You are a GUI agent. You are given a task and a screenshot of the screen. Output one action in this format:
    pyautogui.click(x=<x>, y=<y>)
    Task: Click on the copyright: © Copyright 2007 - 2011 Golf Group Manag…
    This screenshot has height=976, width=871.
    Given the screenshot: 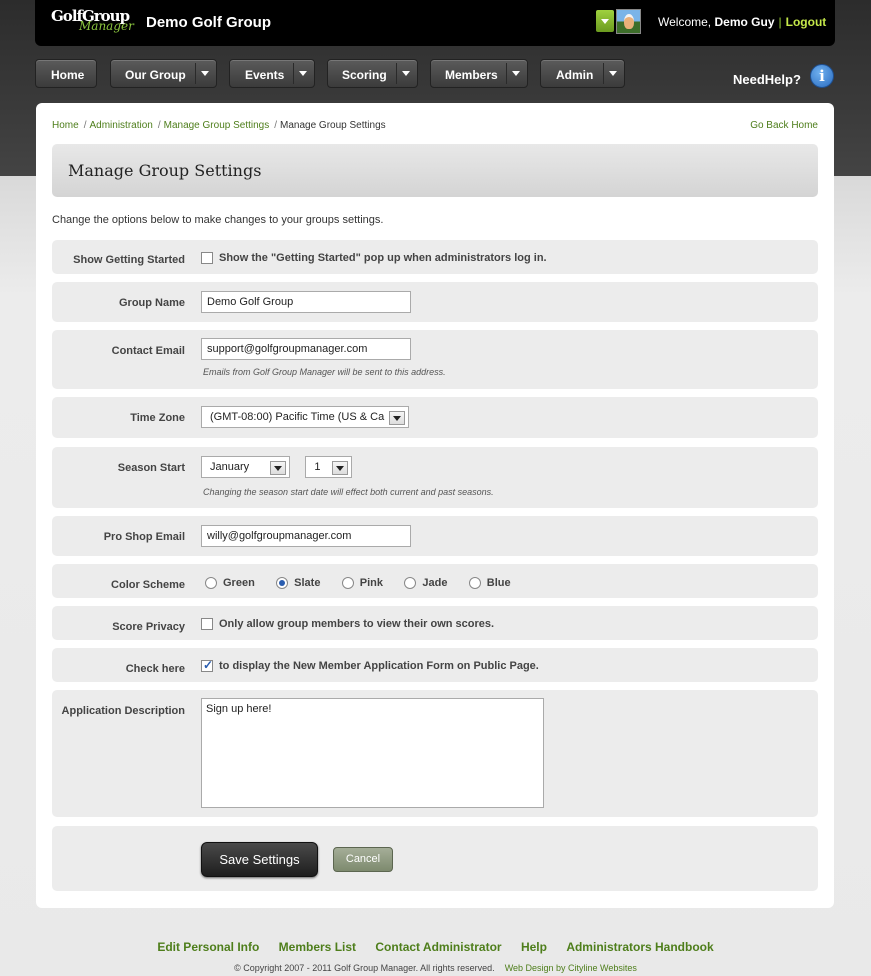 What is the action you would take?
    pyautogui.click(x=435, y=968)
    